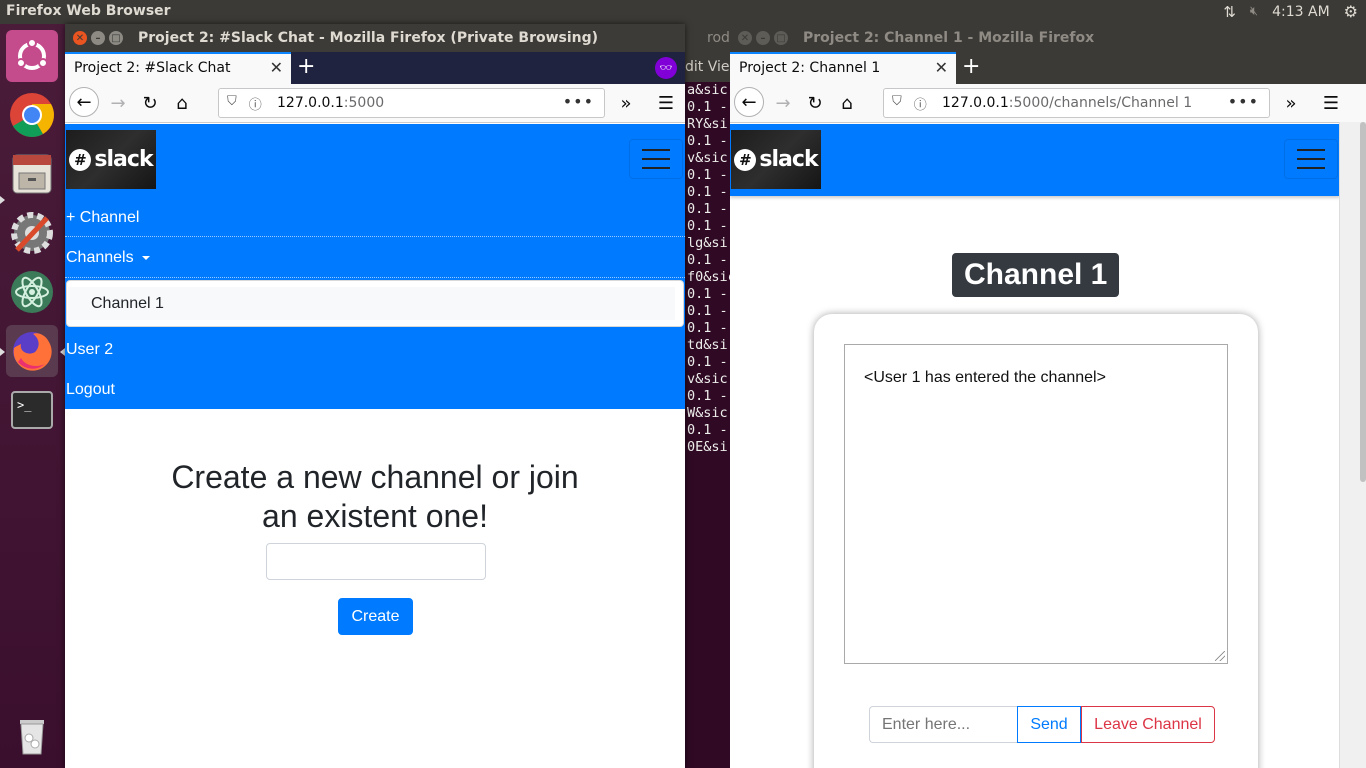 The height and width of the screenshot is (768, 1366). Describe the element at coordinates (32, 174) in the screenshot. I see `files-icon` at that location.